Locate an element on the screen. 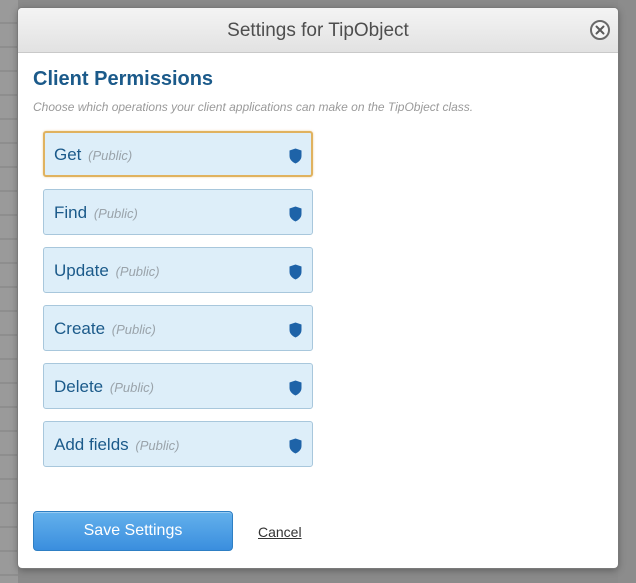 This screenshot has width=636, height=583. background-page-strip is located at coordinates (9, 291).